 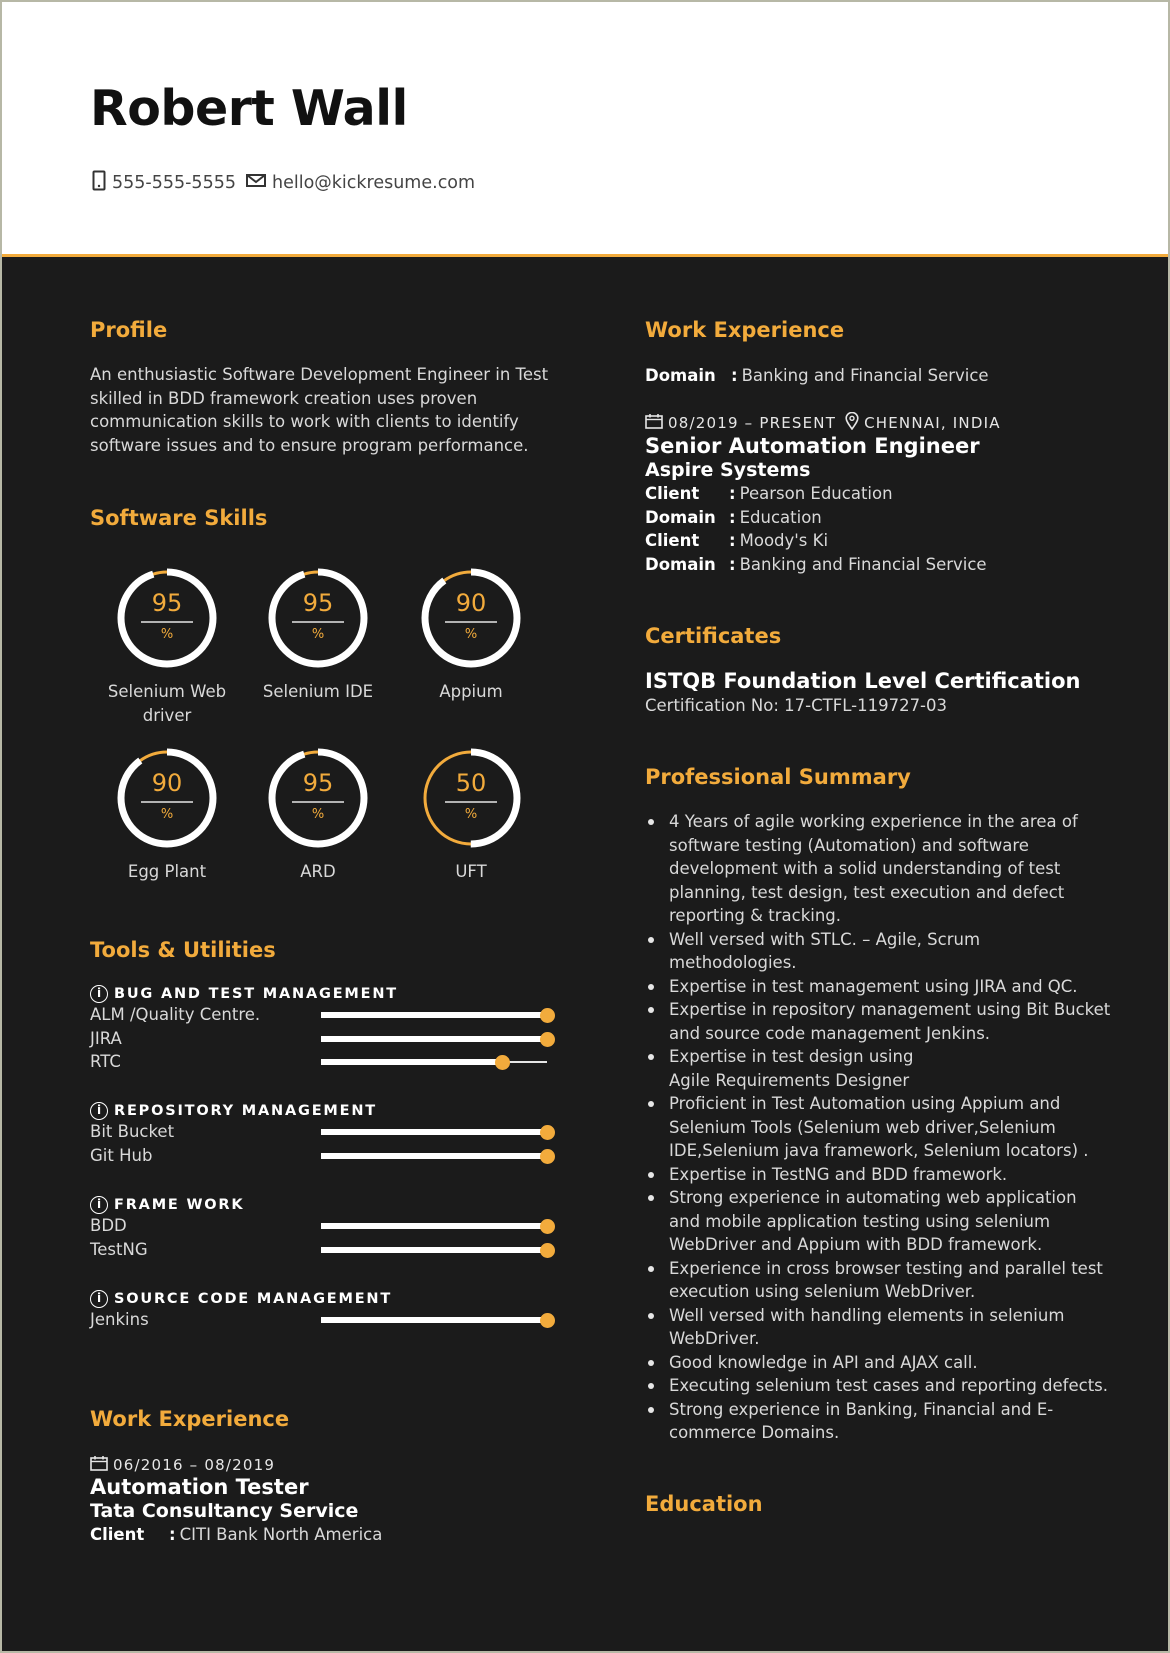 I want to click on candidate-name: Robert Wall, so click(x=249, y=108).